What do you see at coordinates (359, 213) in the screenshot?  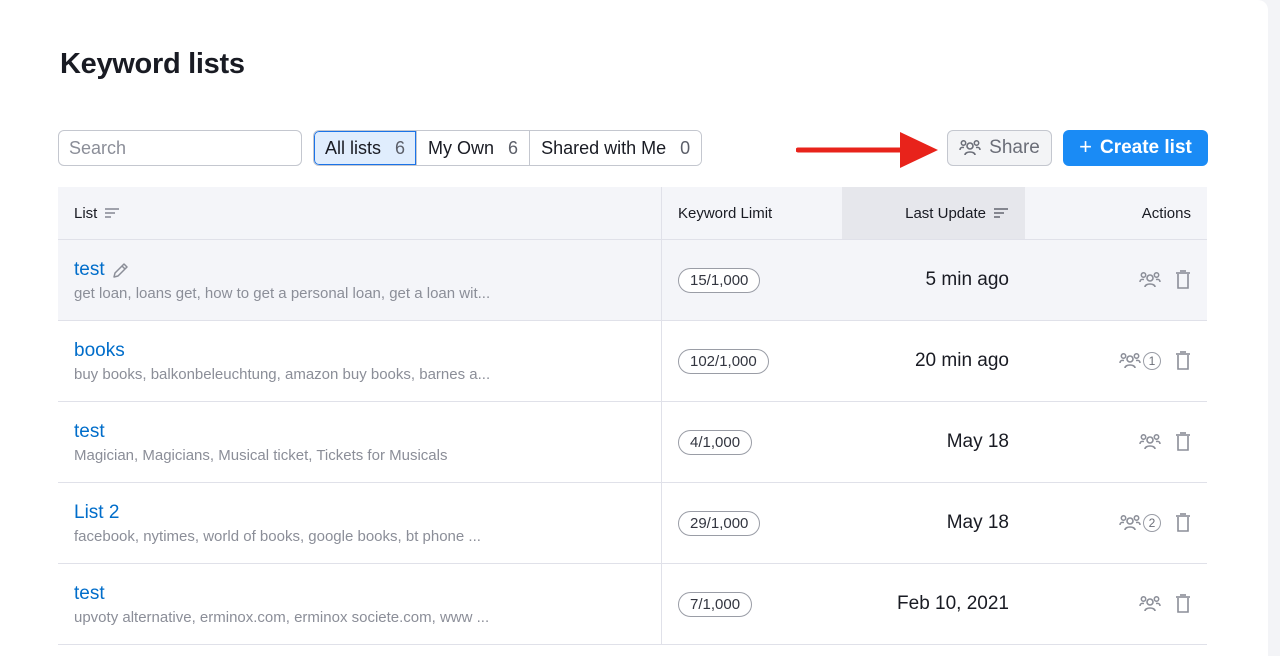 I see `column-header-list: List` at bounding box center [359, 213].